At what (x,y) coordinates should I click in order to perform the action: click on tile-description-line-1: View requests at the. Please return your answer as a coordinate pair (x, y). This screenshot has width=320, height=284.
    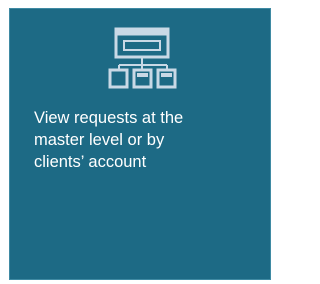
    Looking at the image, I should click on (109, 118).